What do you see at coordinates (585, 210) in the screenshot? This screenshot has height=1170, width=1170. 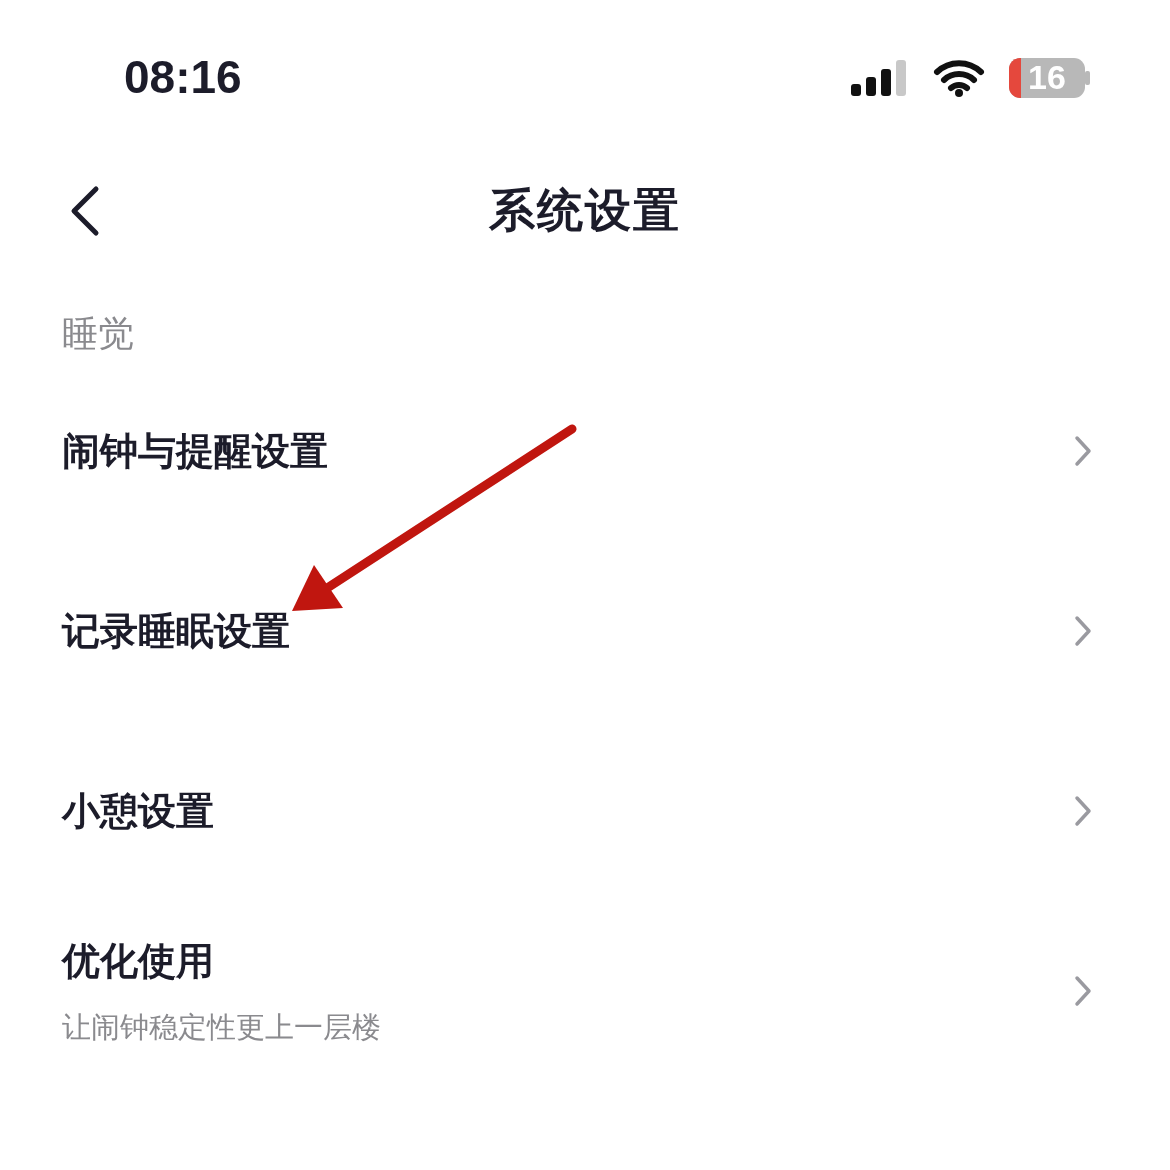 I see `page-title: 系统设置` at bounding box center [585, 210].